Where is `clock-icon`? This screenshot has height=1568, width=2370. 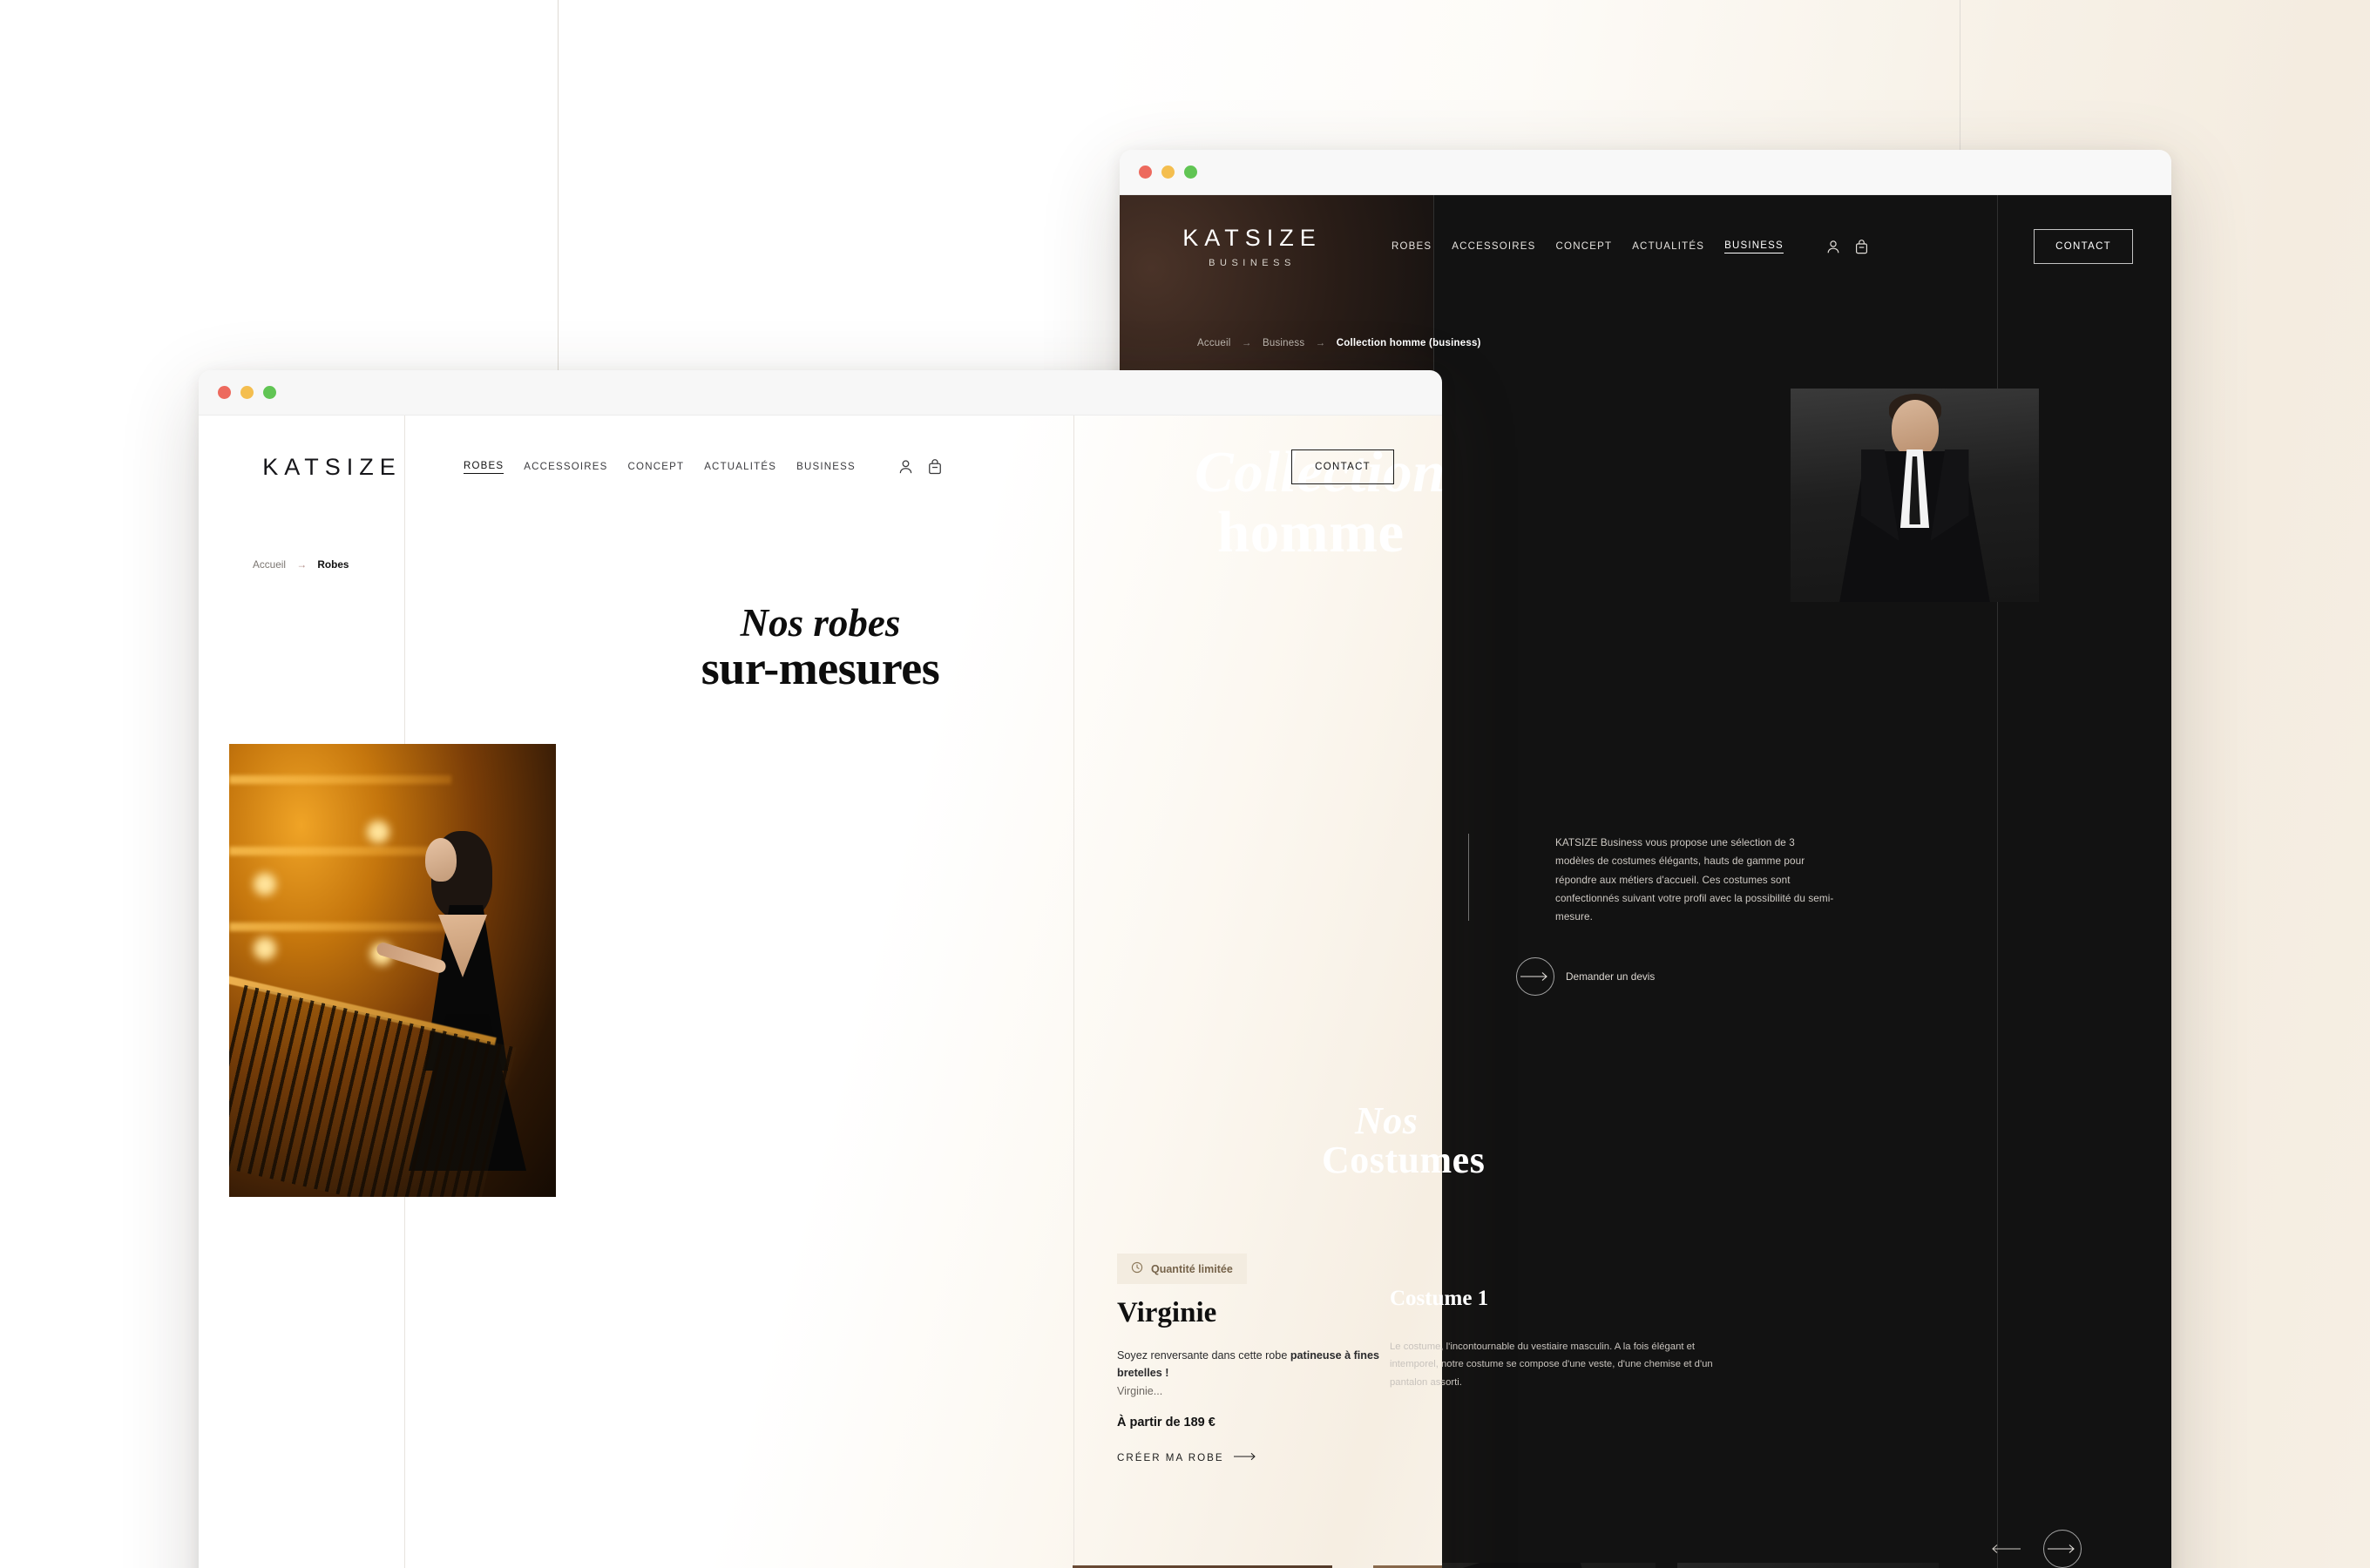 clock-icon is located at coordinates (1137, 1268).